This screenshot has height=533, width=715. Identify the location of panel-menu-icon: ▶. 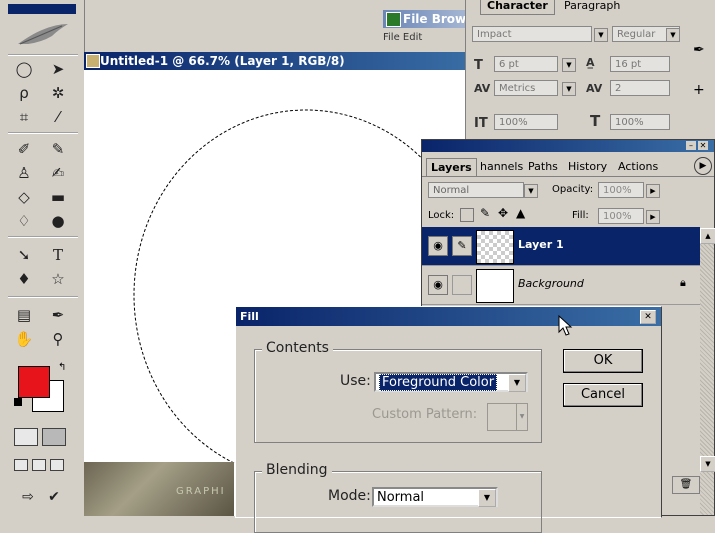
(703, 166).